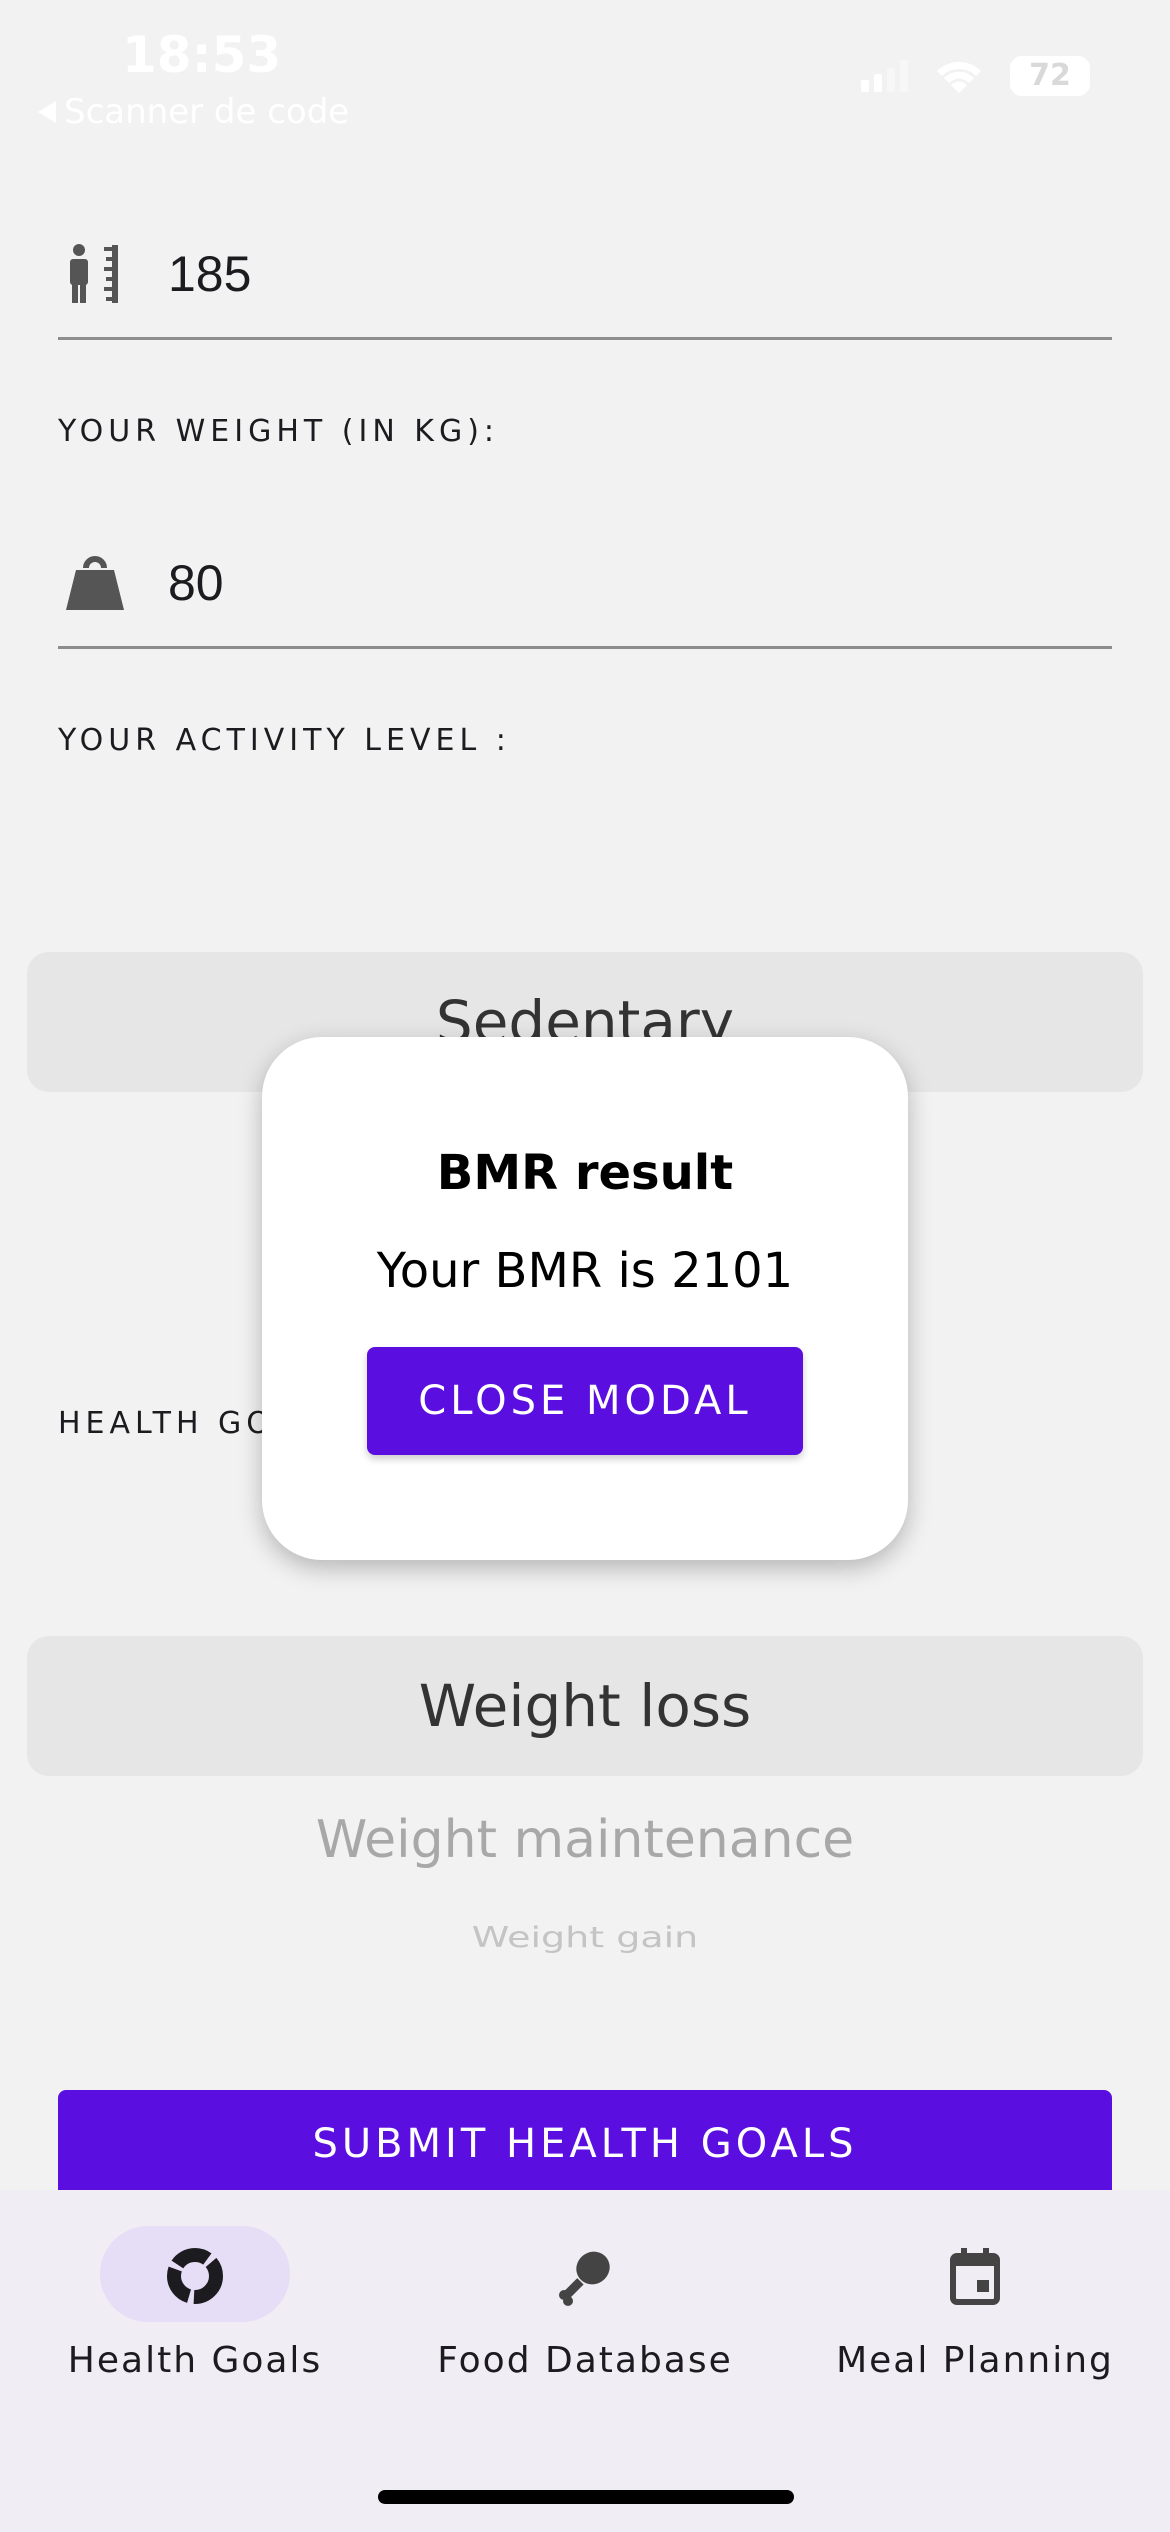  Describe the element at coordinates (585, 1937) in the screenshot. I see `health-goal-option: Weight gain` at that location.